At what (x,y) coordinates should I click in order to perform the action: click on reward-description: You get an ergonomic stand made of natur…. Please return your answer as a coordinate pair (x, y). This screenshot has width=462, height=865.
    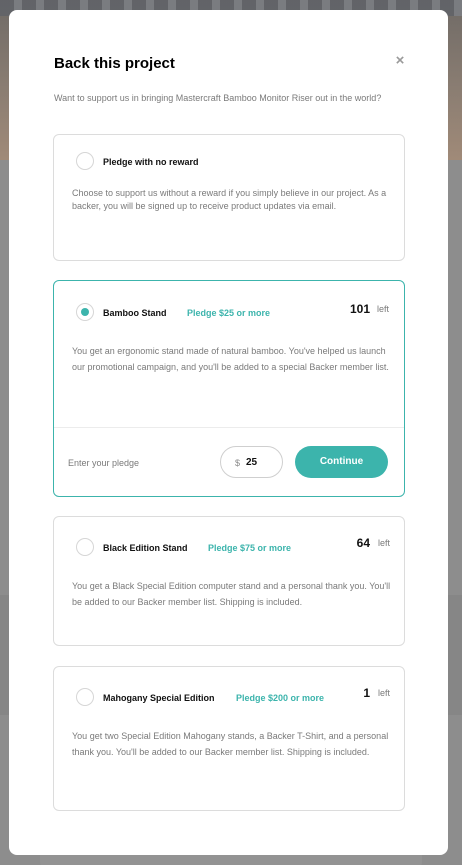
    Looking at the image, I should click on (230, 359).